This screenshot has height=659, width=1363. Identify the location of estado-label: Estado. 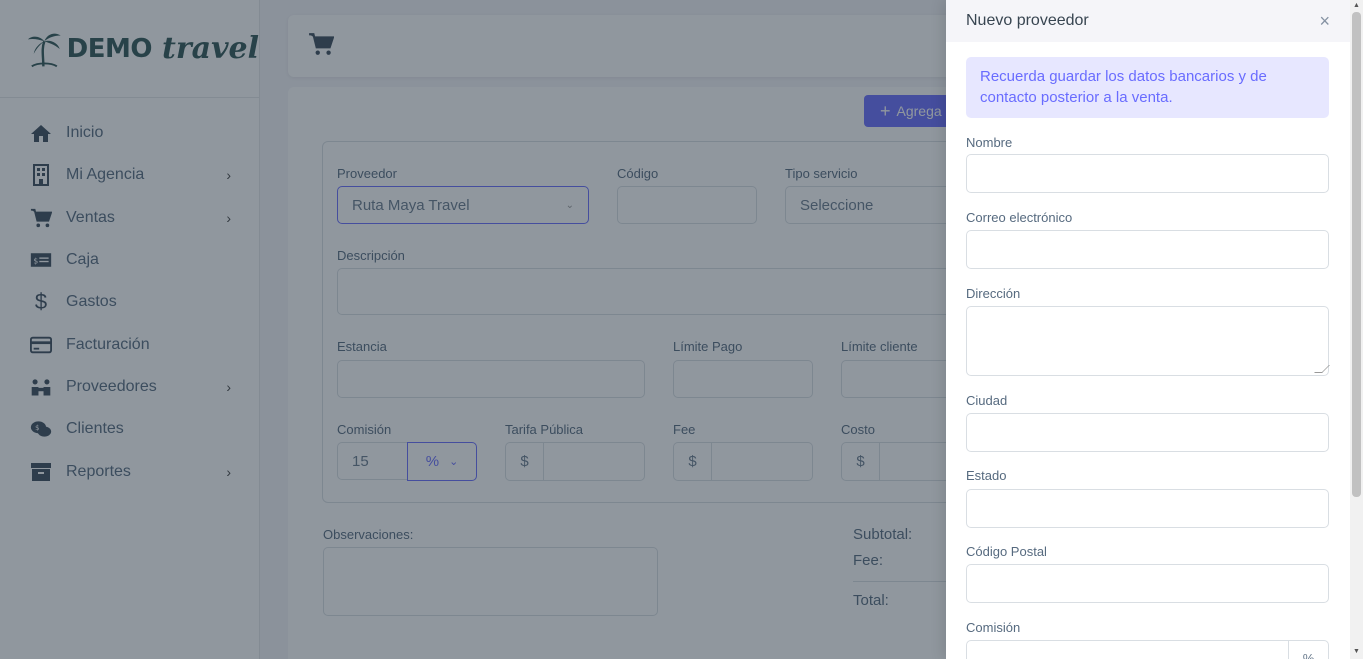
(986, 475).